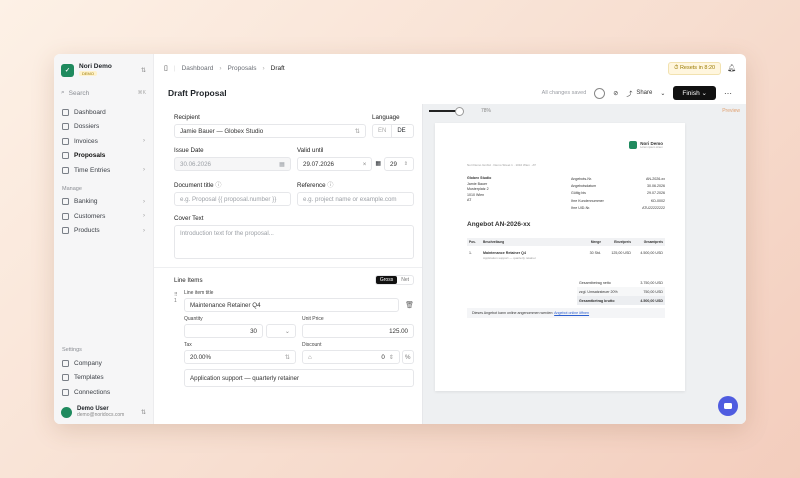  What do you see at coordinates (386, 117) in the screenshot?
I see `language-label: Language` at bounding box center [386, 117].